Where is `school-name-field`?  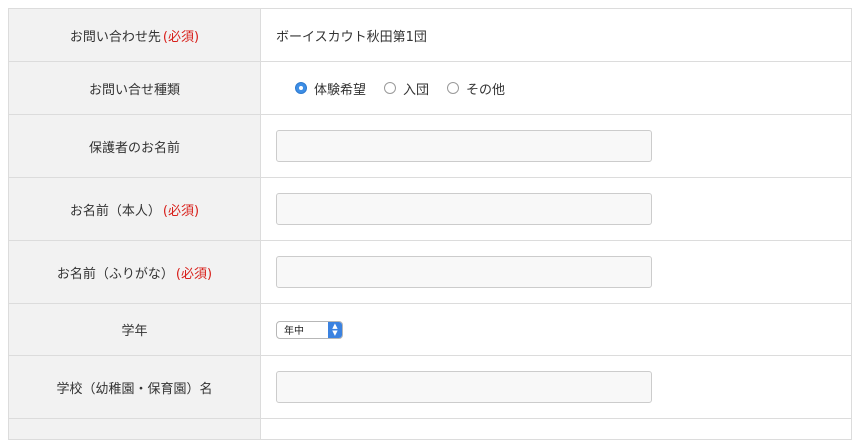
school-name-field is located at coordinates (556, 387).